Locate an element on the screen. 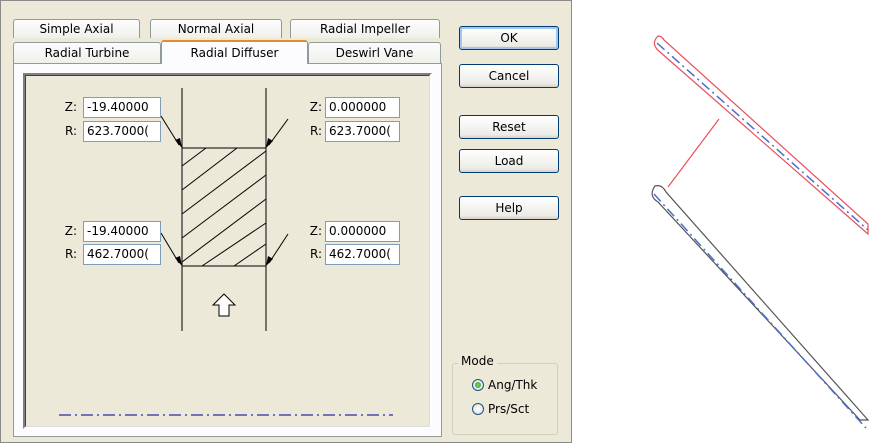  bottom-left-z-field: -19.40000 is located at coordinates (122, 231).